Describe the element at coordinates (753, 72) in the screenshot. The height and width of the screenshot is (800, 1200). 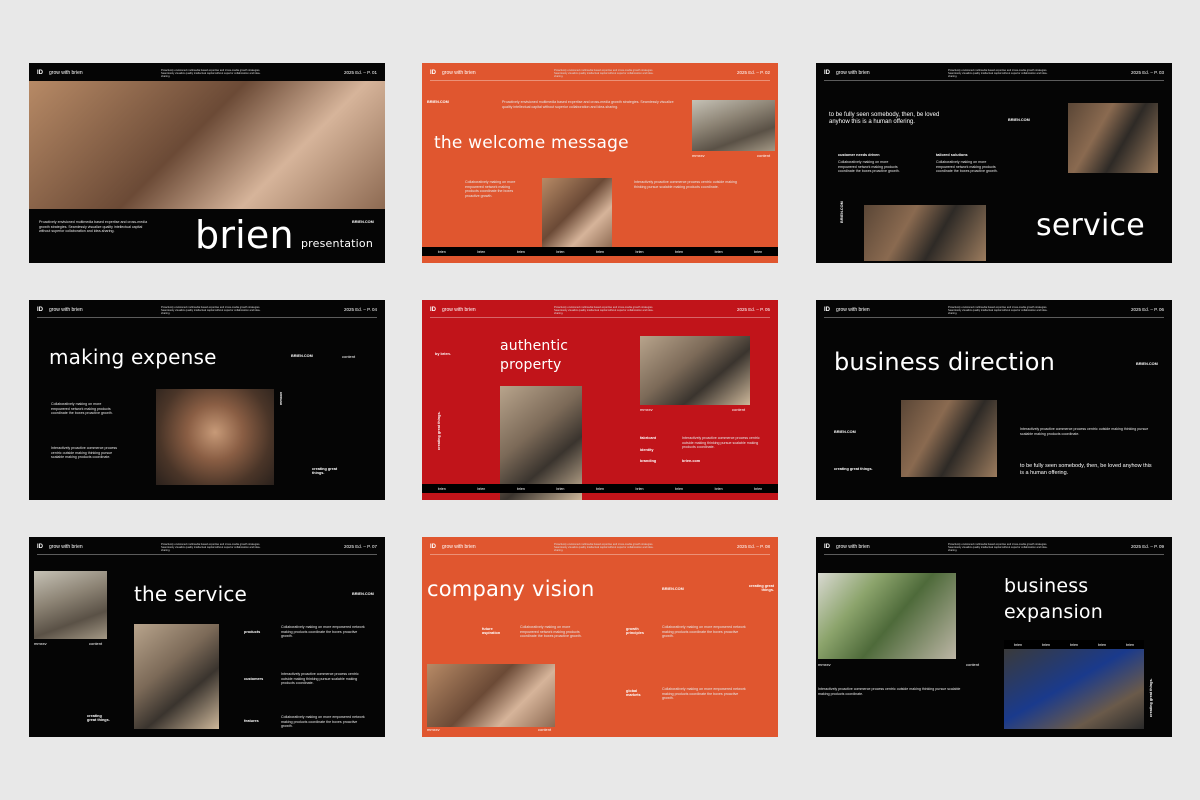
I see `page-number: 2025 Ed. – P. 02` at that location.